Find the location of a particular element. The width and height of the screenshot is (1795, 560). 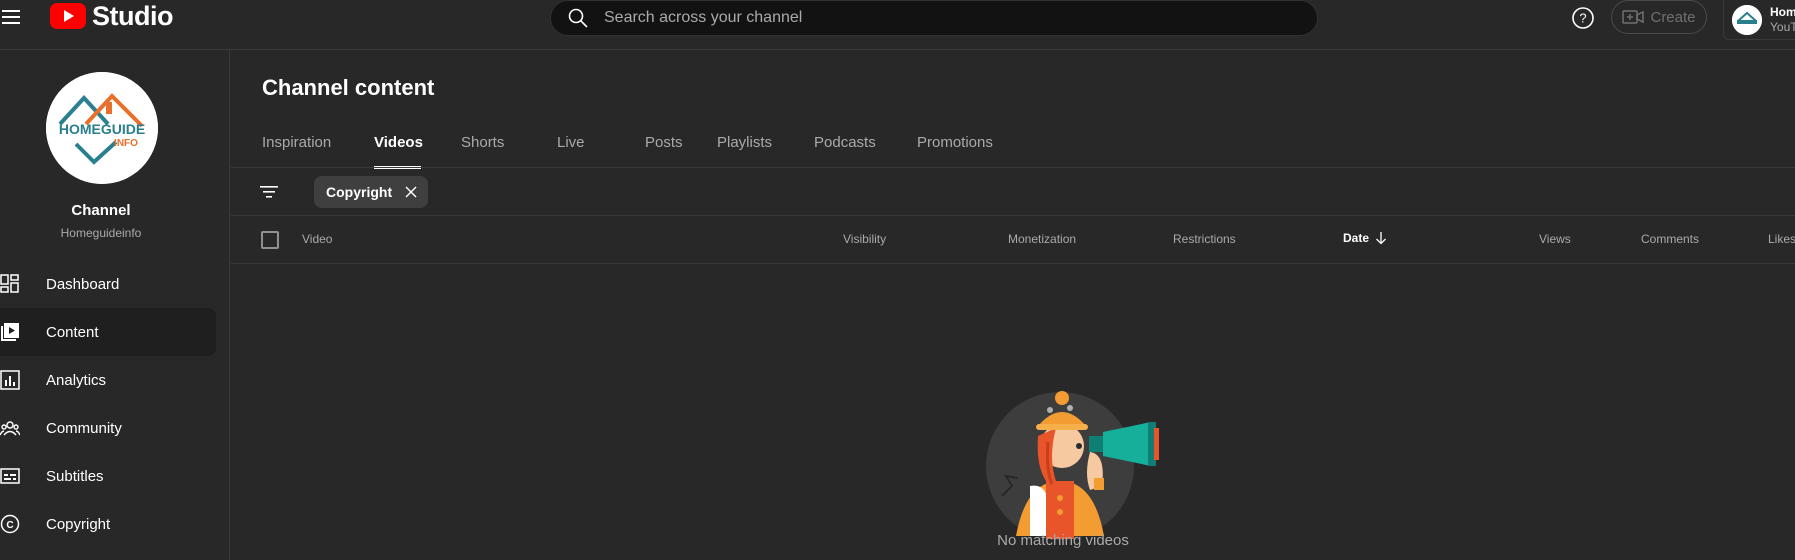

channel-handle: Homeguideinfo is located at coordinates (101, 233).